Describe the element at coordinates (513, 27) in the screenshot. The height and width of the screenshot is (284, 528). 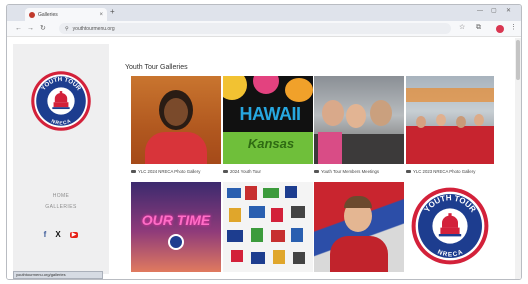
I see `menu-icon: ⋮` at that location.